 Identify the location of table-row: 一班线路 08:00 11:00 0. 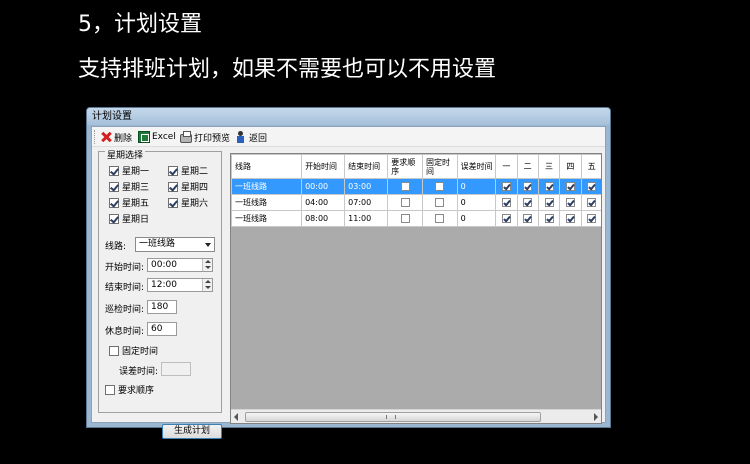
(416, 218).